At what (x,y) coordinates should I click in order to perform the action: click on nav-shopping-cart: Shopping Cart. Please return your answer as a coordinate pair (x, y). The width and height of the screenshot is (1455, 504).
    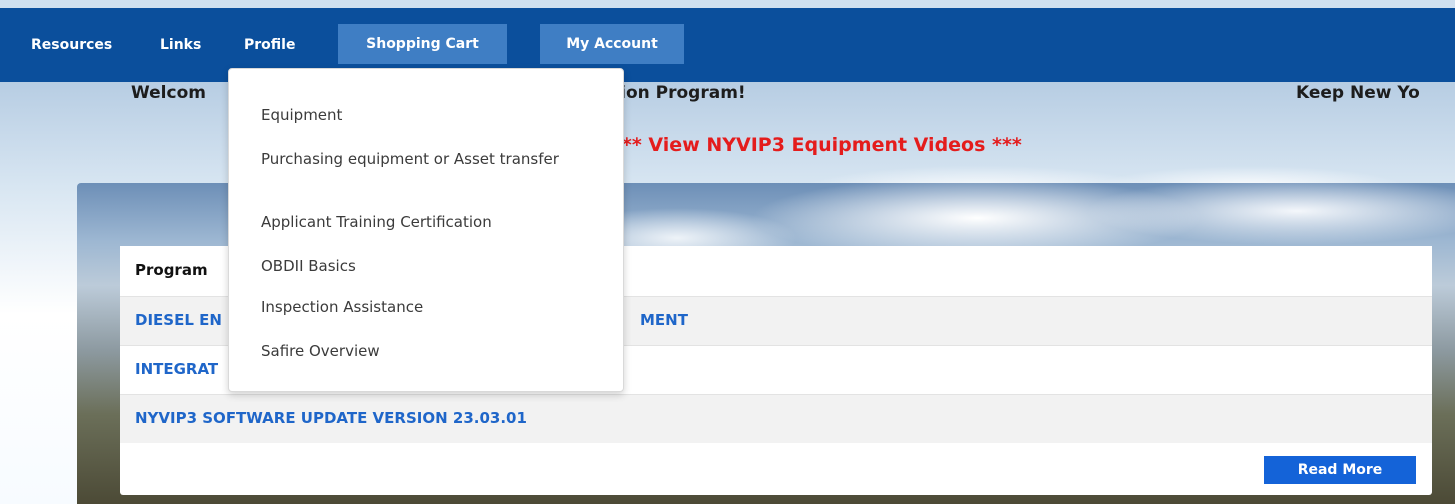
    Looking at the image, I should click on (422, 44).